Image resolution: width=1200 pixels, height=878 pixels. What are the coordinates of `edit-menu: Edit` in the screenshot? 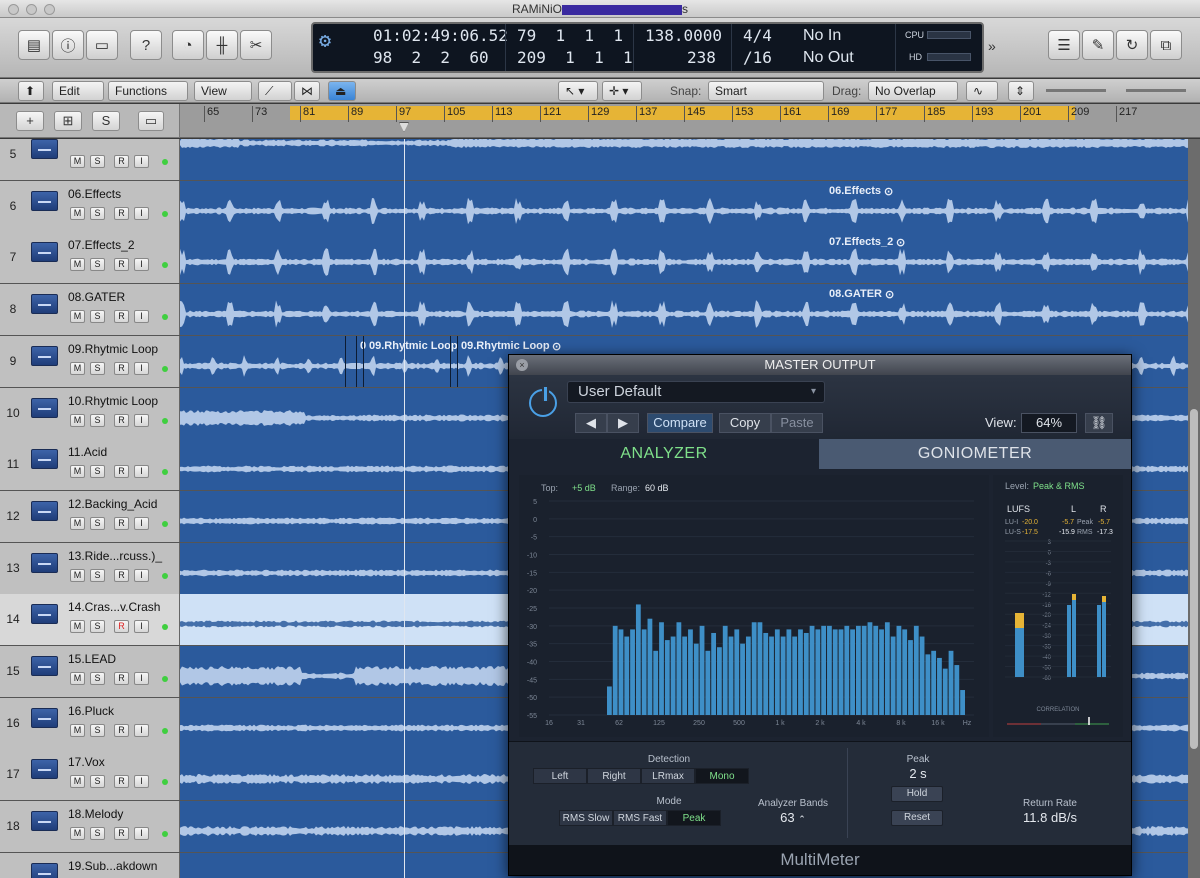 It's located at (78, 91).